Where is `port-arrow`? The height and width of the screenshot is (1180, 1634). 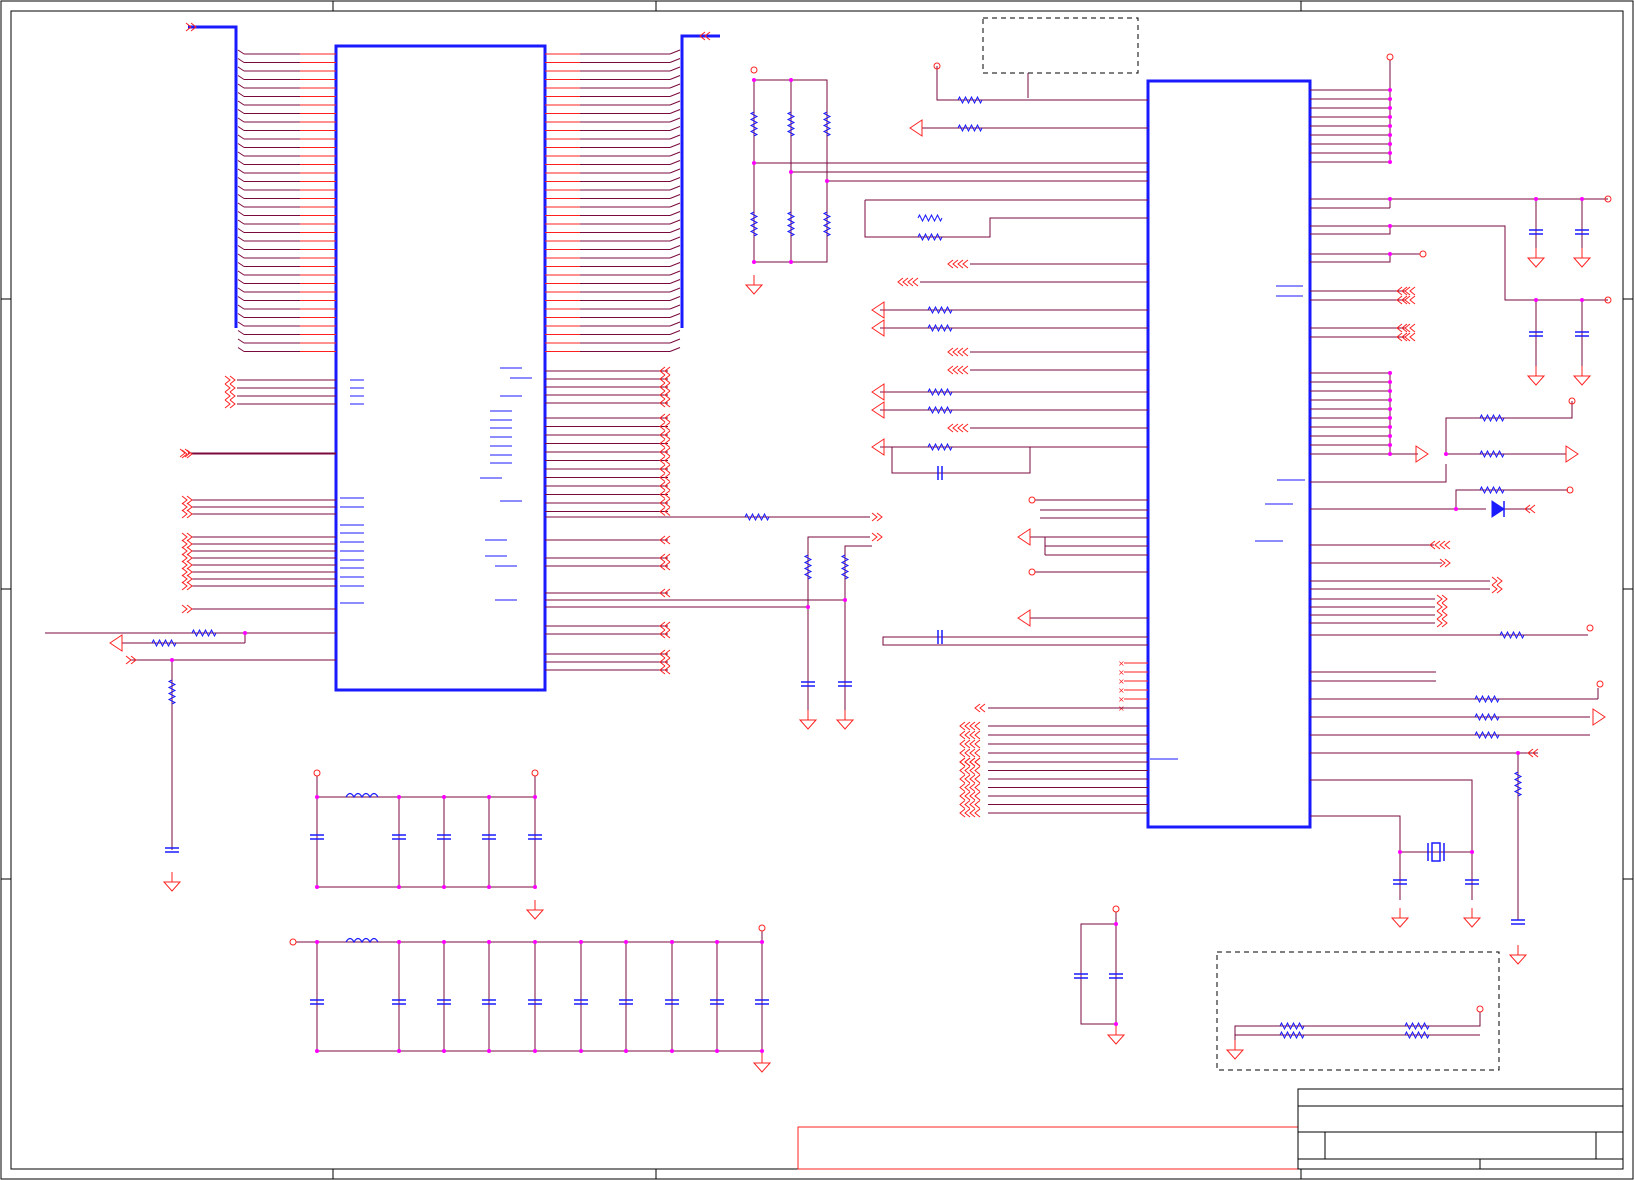 port-arrow is located at coordinates (1024, 537).